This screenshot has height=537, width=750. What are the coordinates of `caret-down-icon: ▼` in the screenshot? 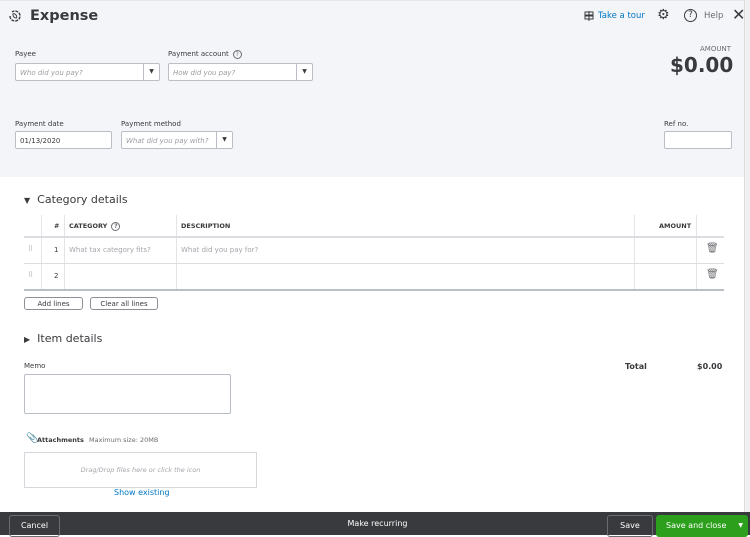 It's located at (27, 200).